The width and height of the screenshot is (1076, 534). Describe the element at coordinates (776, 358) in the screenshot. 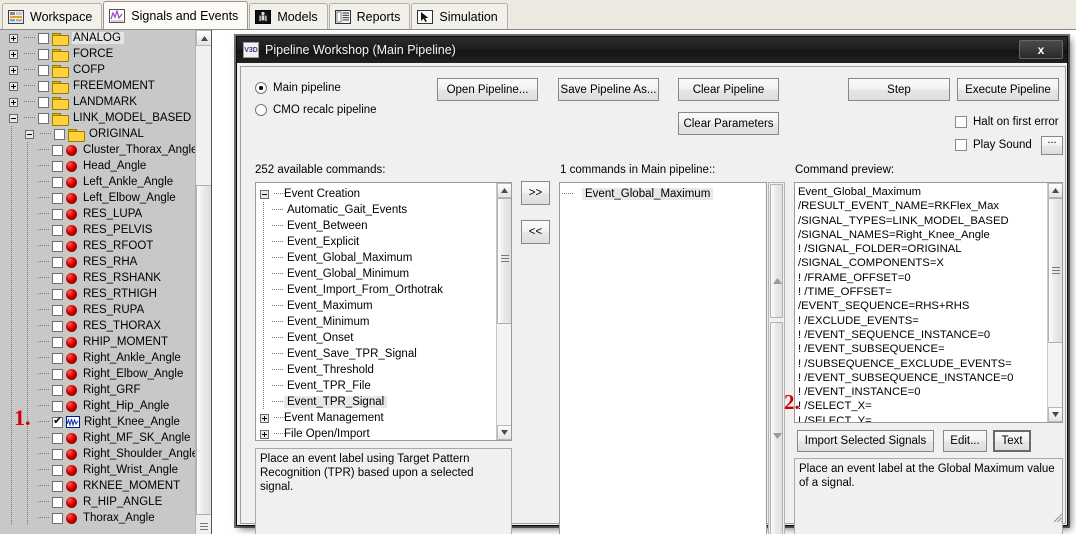

I see `pipeline-commands-scrollbar` at that location.